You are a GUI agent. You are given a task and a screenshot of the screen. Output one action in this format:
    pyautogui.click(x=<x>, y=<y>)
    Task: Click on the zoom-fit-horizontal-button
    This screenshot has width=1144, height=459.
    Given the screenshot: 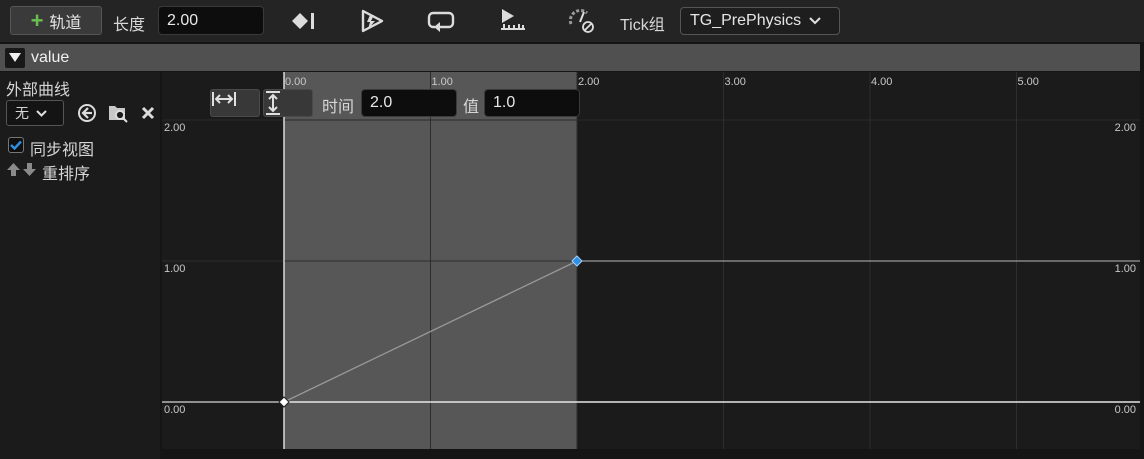 What is the action you would take?
    pyautogui.click(x=235, y=103)
    